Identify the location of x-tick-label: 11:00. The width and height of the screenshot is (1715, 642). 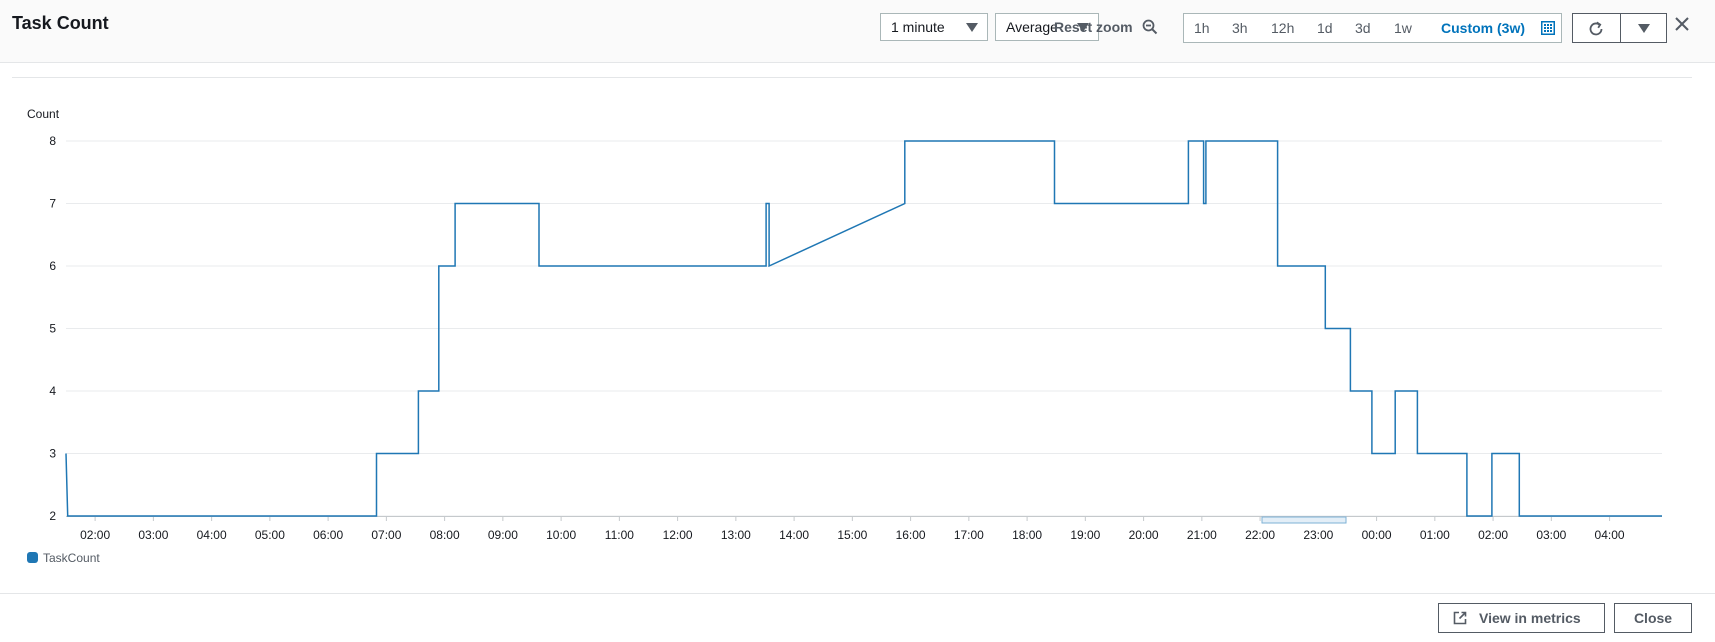
(619, 535).